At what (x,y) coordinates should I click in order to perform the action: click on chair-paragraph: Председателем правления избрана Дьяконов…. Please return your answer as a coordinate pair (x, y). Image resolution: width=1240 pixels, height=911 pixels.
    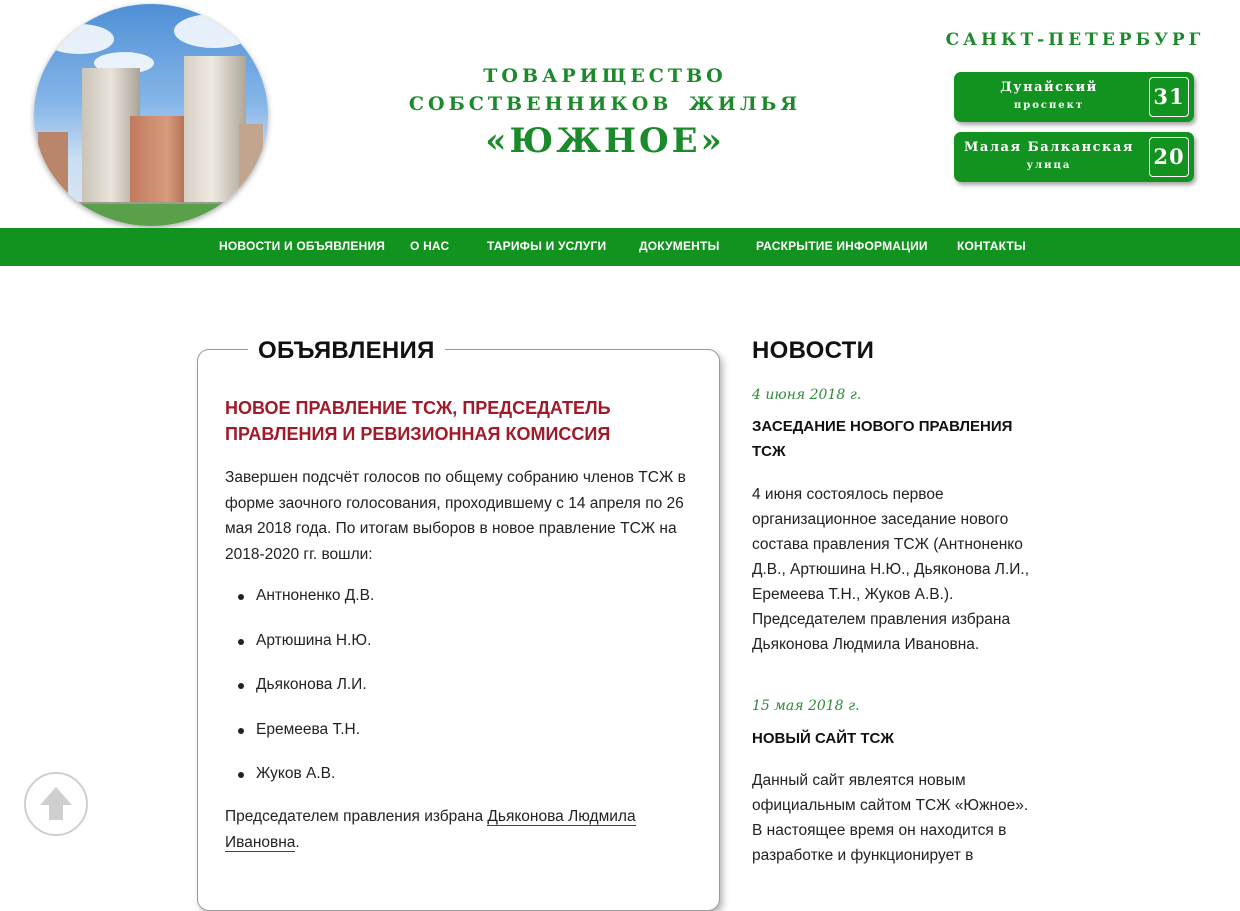
    Looking at the image, I should click on (460, 830).